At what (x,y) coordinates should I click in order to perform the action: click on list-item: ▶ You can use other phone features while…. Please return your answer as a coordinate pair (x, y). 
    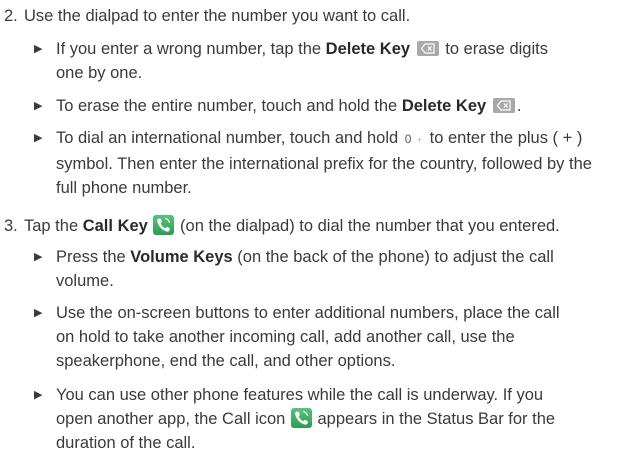
    Looking at the image, I should click on (332, 419).